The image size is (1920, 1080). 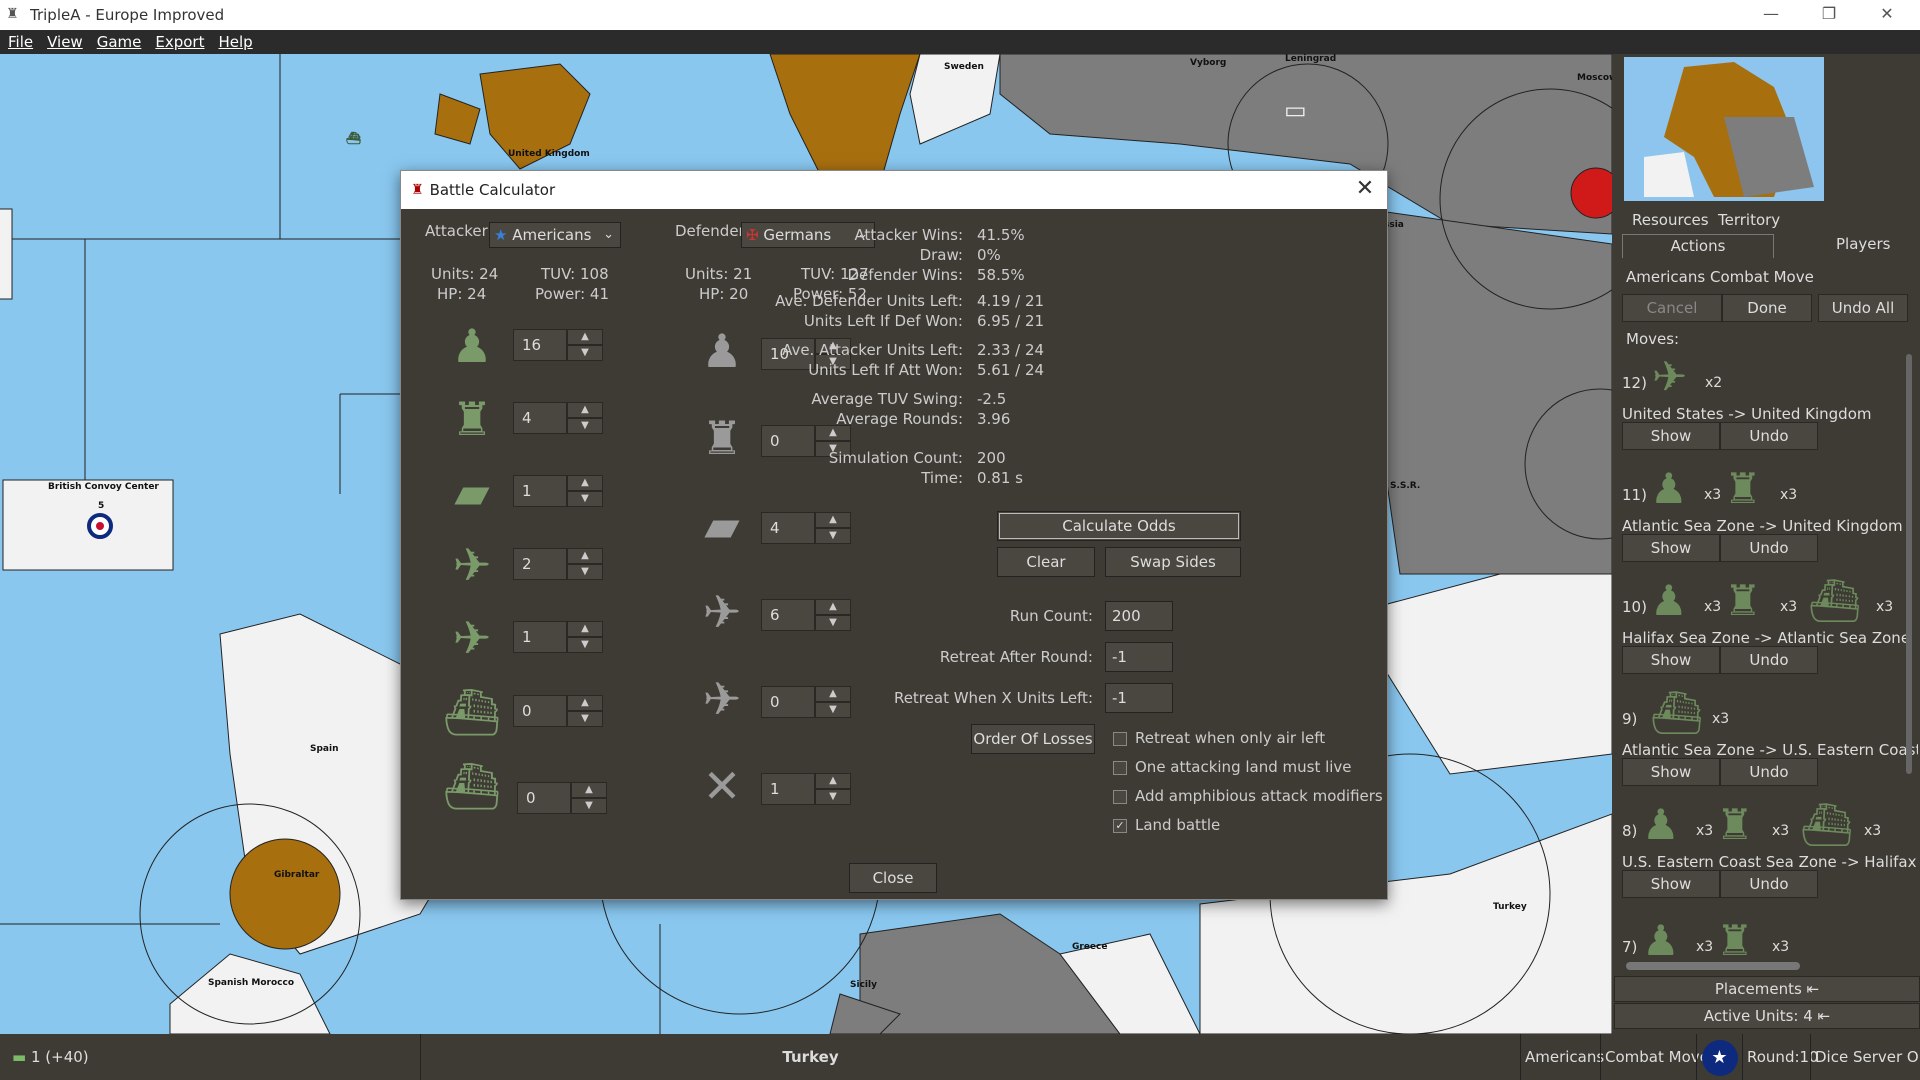 What do you see at coordinates (1139, 657) in the screenshot?
I see `retreat-round-input: -1` at bounding box center [1139, 657].